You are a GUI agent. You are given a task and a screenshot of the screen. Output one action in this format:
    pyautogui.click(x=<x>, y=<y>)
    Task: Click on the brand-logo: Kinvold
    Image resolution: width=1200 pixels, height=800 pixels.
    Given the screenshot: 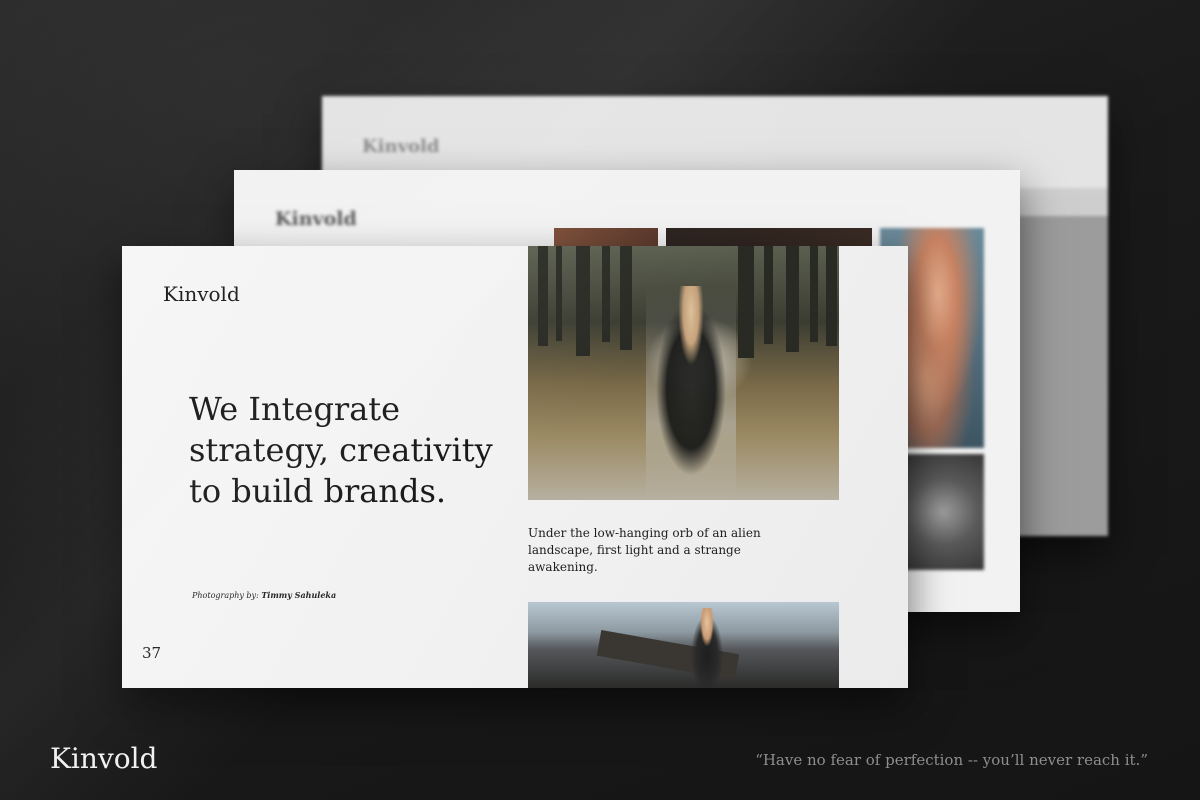 What is the action you would take?
    pyautogui.click(x=104, y=758)
    